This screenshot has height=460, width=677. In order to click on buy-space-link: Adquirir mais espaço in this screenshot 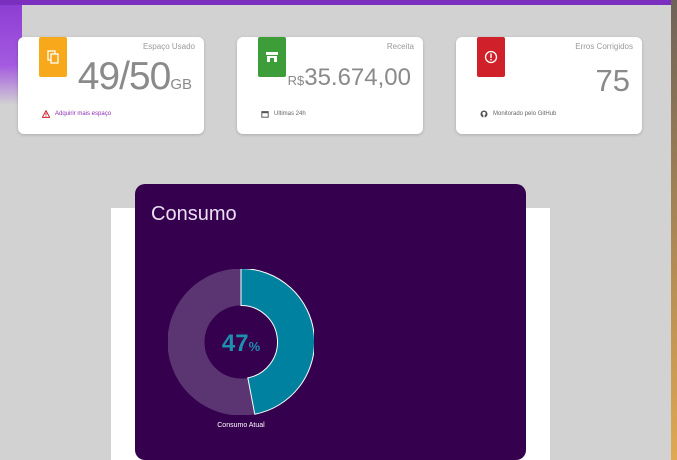, I will do `click(76, 114)`.